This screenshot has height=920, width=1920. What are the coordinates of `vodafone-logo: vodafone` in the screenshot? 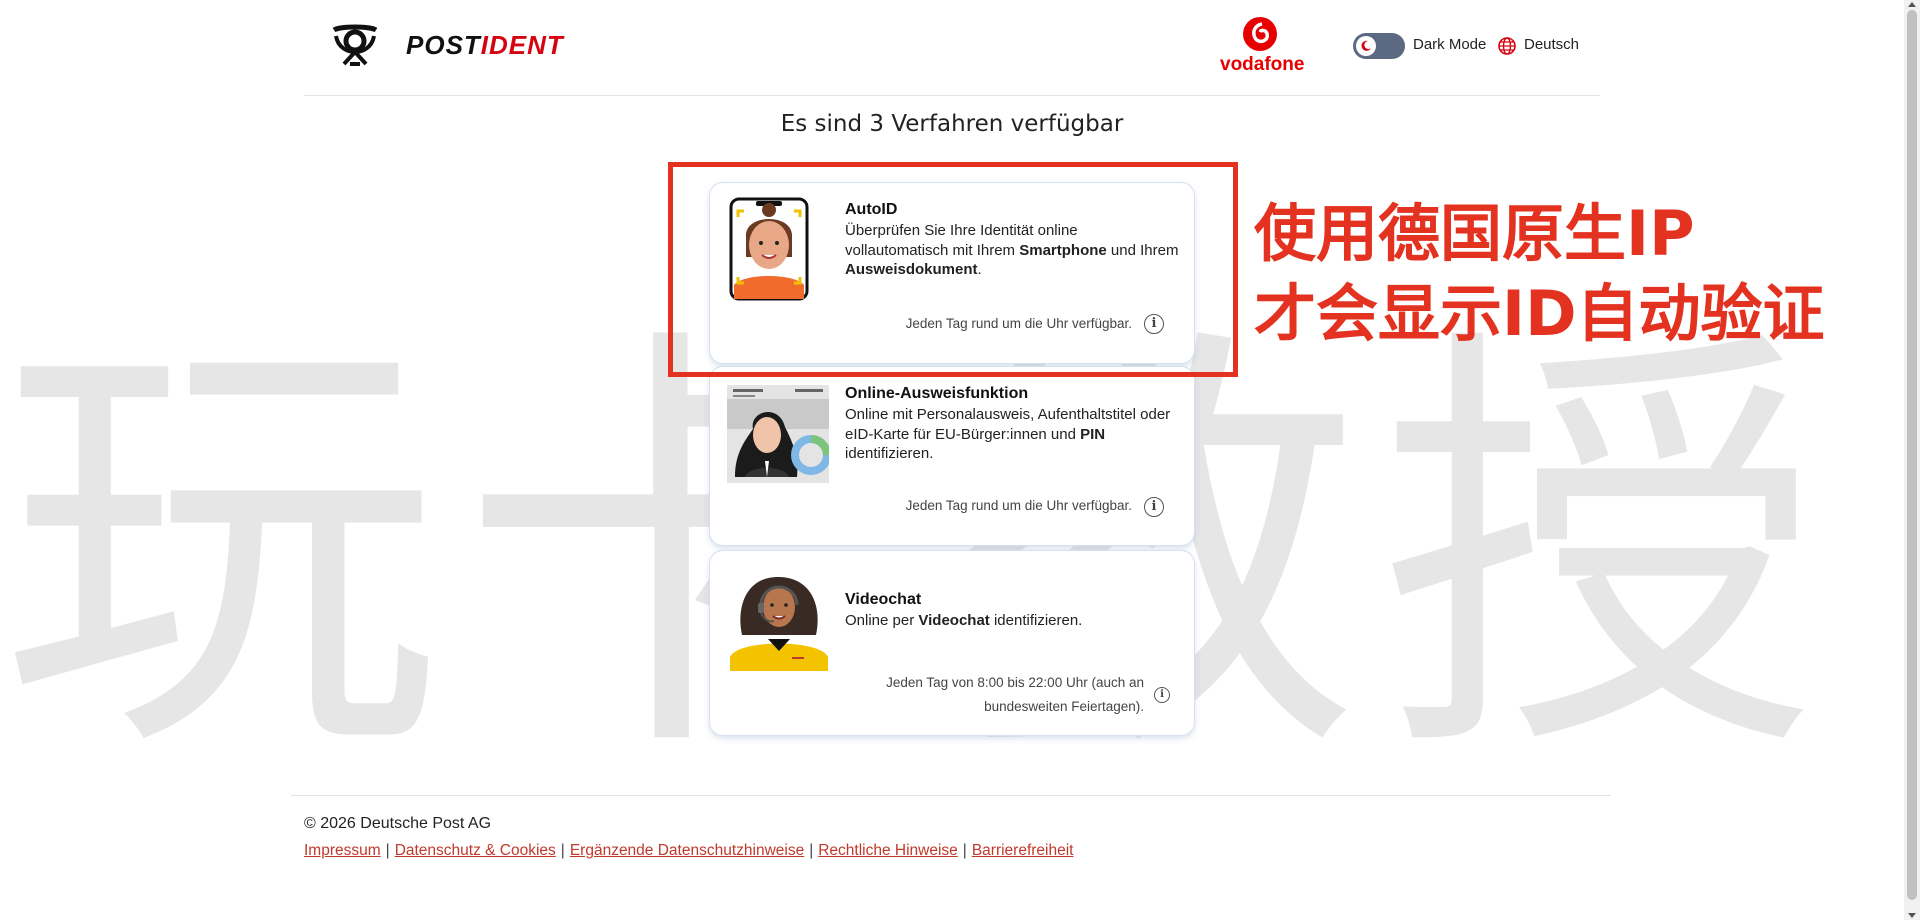 It's located at (1262, 46).